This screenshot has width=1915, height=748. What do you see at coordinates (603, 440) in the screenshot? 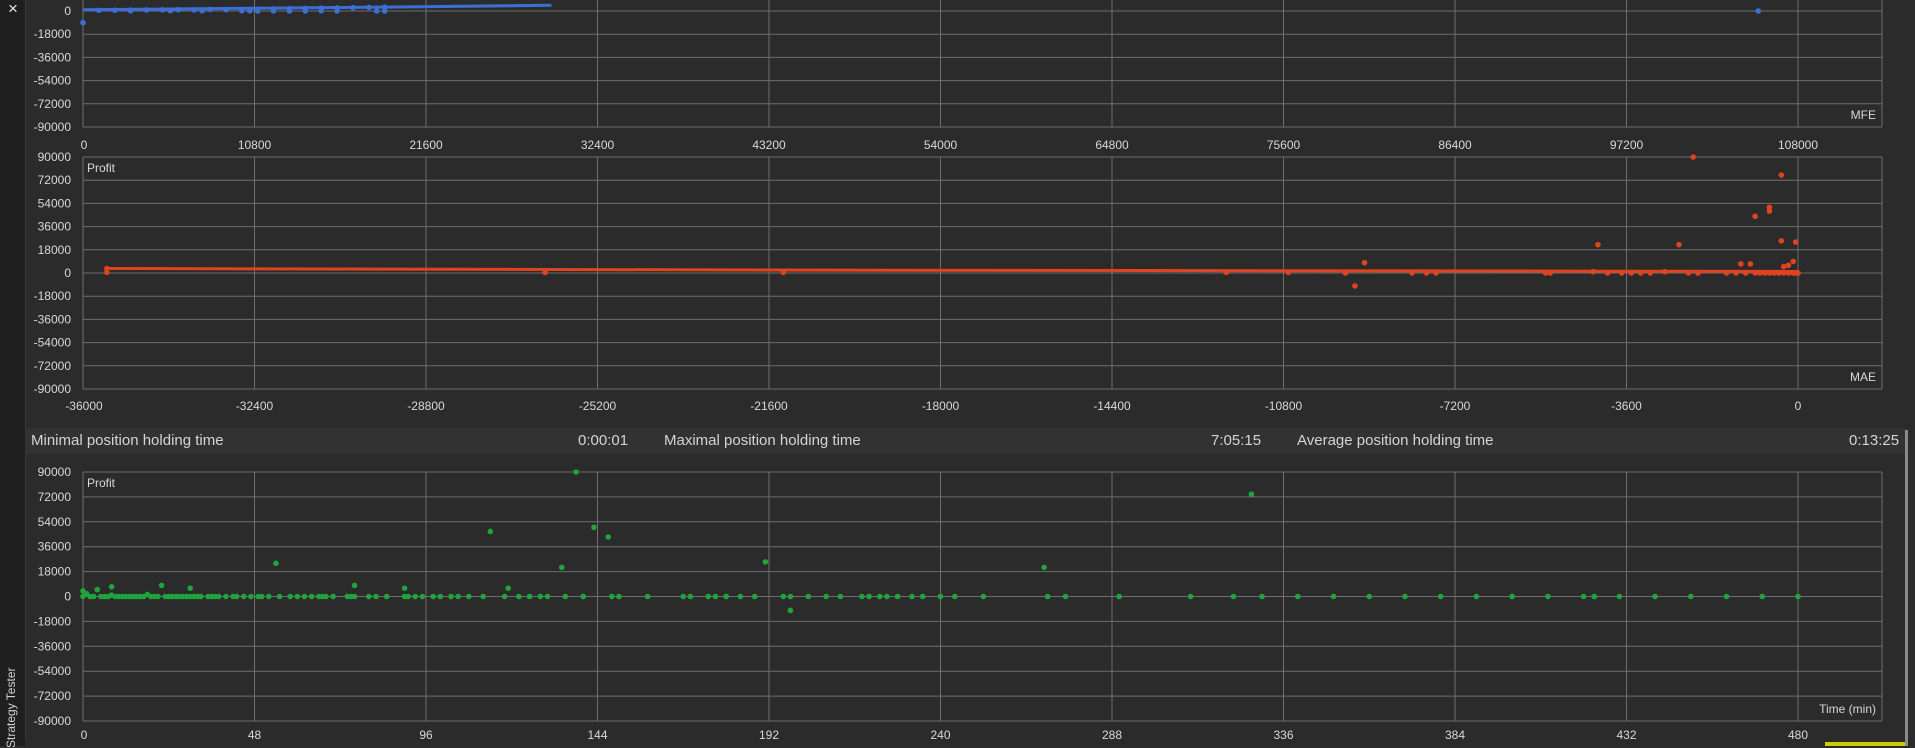
I see `min-holding-value: 0:00:01` at bounding box center [603, 440].